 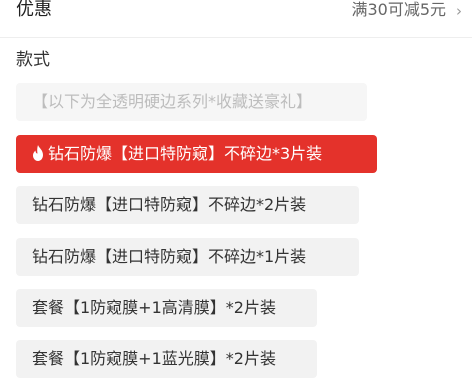 I want to click on section-title: 款式, so click(x=33, y=60).